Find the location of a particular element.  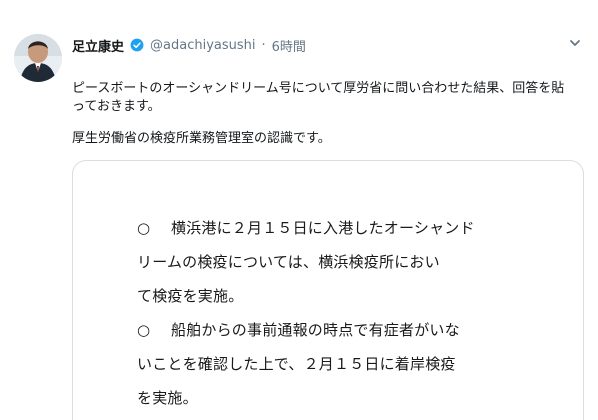

document-item-1: ○ 横浜港に２月１５日に入港したオーシャンド is located at coordinates (342, 228).